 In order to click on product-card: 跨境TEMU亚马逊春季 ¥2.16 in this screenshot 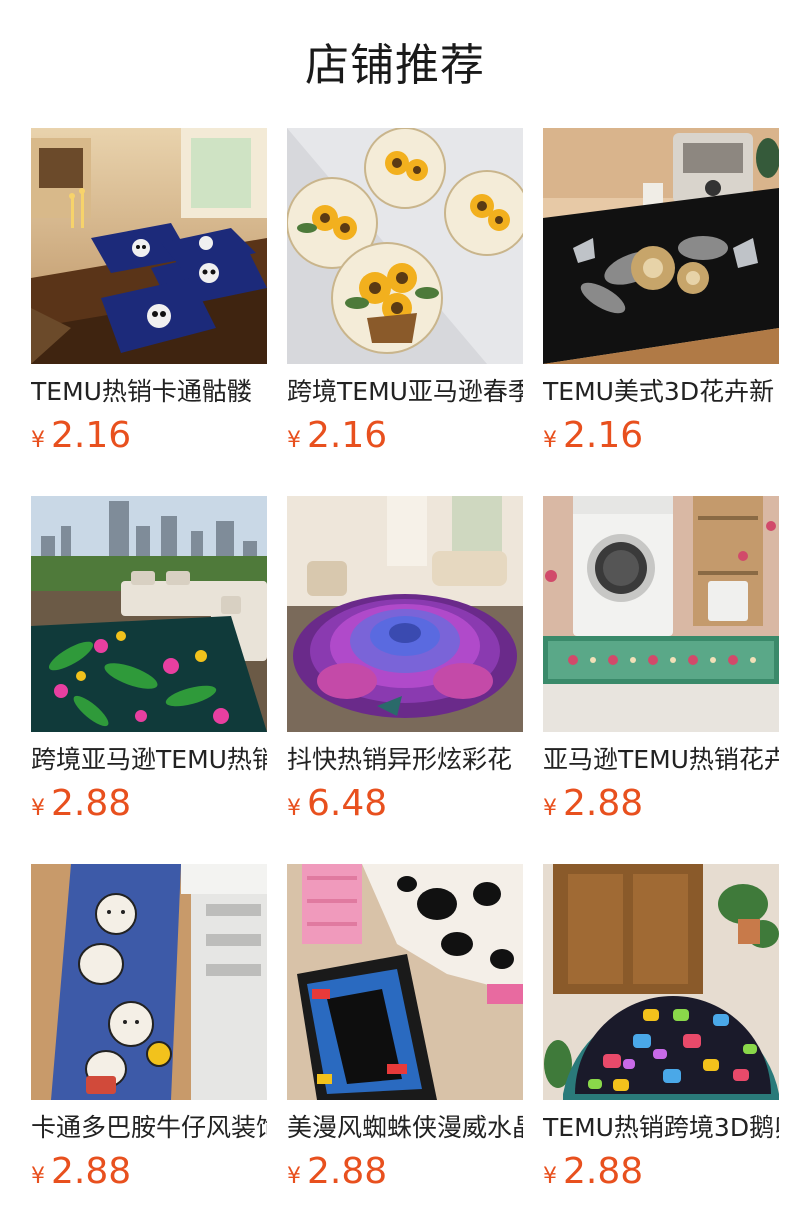, I will do `click(405, 298)`.